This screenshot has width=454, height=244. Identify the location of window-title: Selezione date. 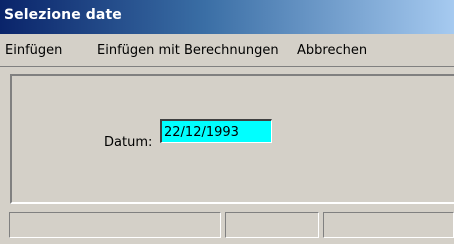
(63, 15).